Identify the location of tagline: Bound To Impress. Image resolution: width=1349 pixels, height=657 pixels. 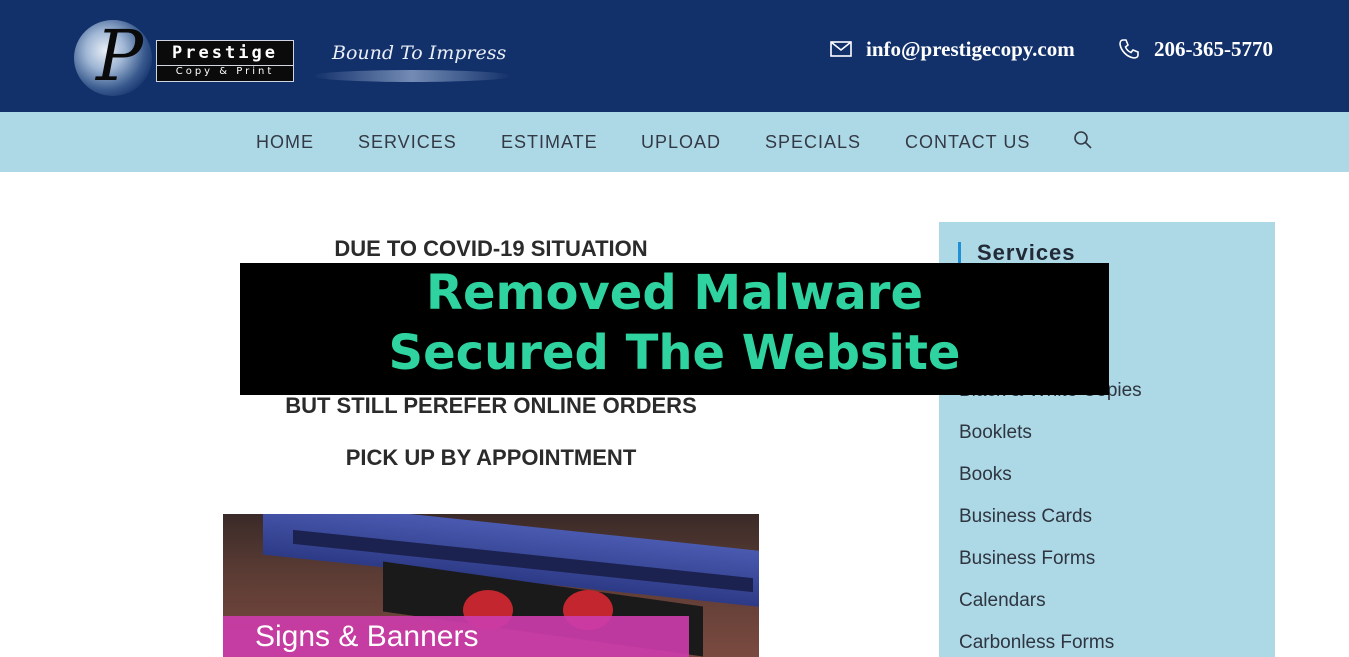
(419, 53).